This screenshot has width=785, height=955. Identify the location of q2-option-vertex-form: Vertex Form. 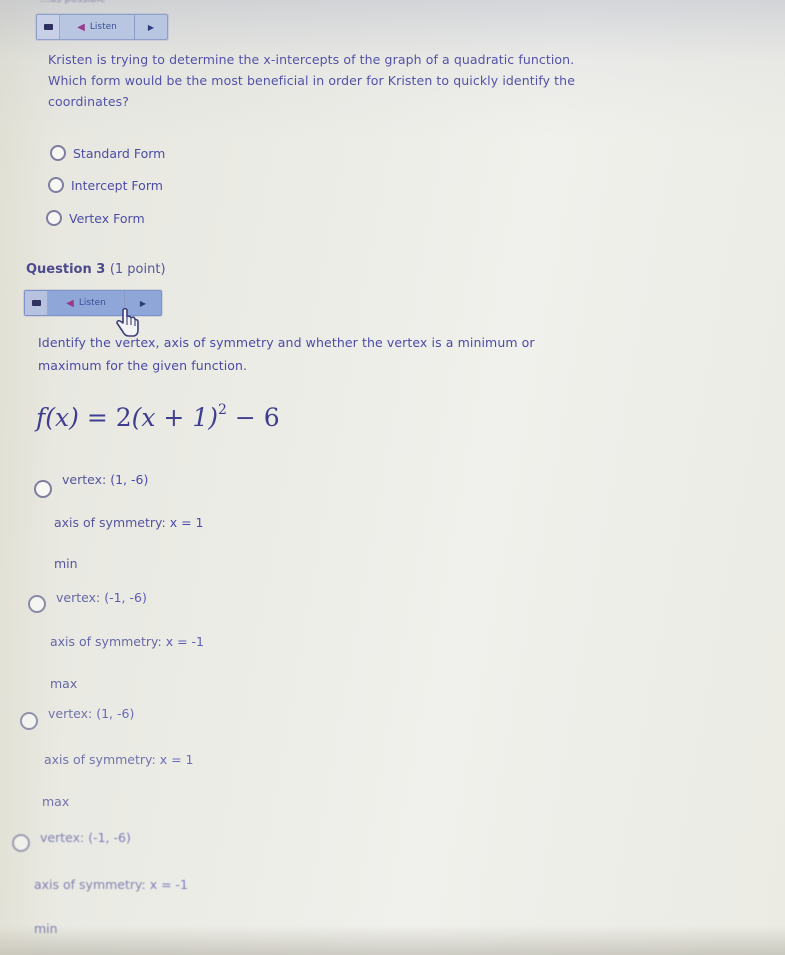
(95, 218).